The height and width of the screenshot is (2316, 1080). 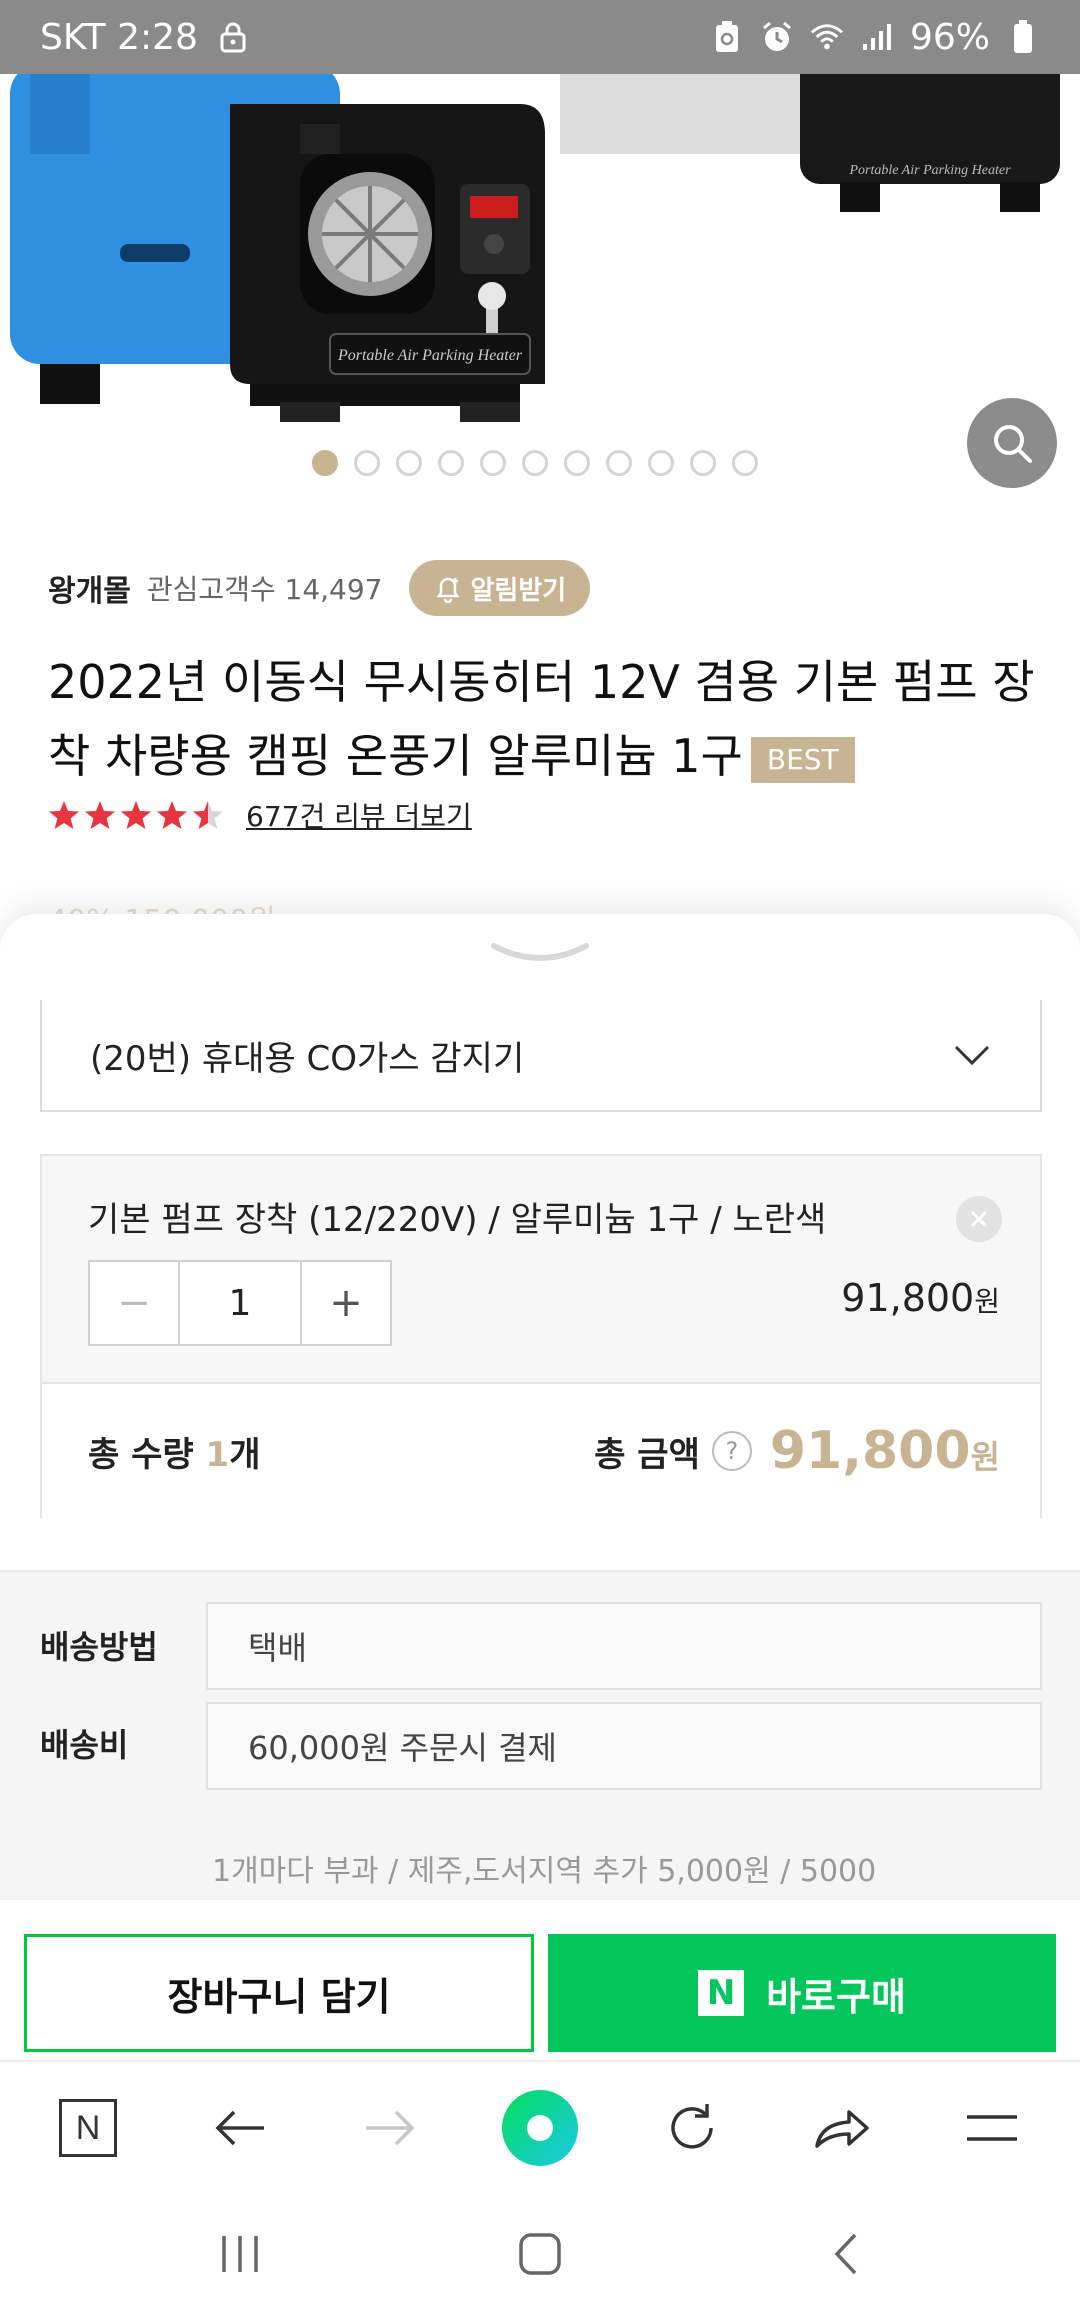 What do you see at coordinates (745, 463) in the screenshot?
I see `gallery-dot-video` at bounding box center [745, 463].